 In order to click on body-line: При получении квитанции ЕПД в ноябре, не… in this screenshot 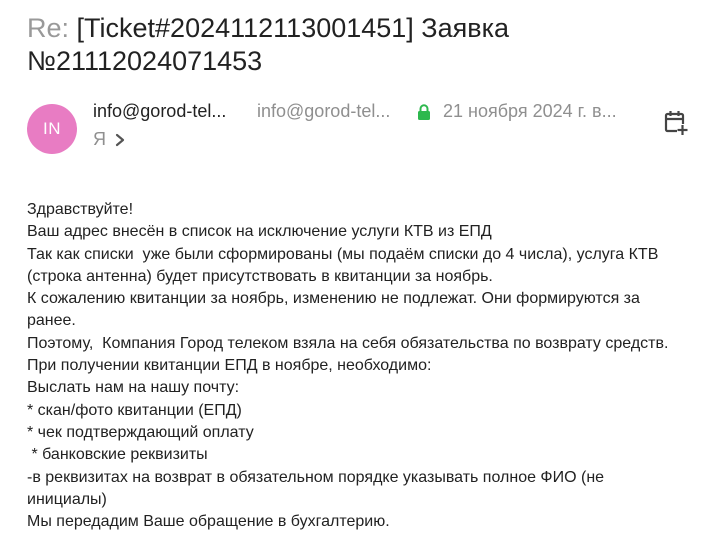, I will do `click(229, 366)`.